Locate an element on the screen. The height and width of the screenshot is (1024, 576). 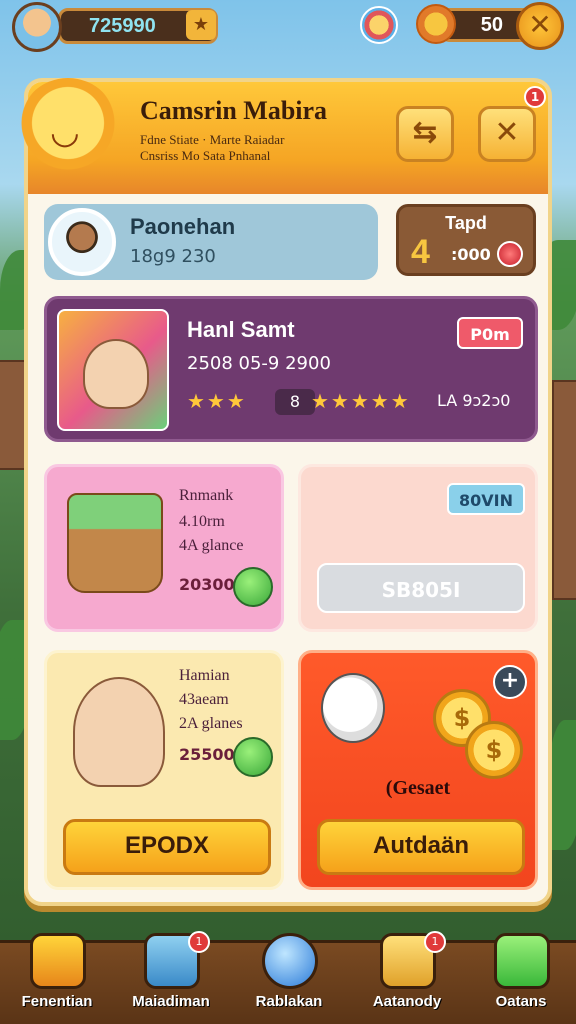
tapd-value: :000 is located at coordinates (471, 254).